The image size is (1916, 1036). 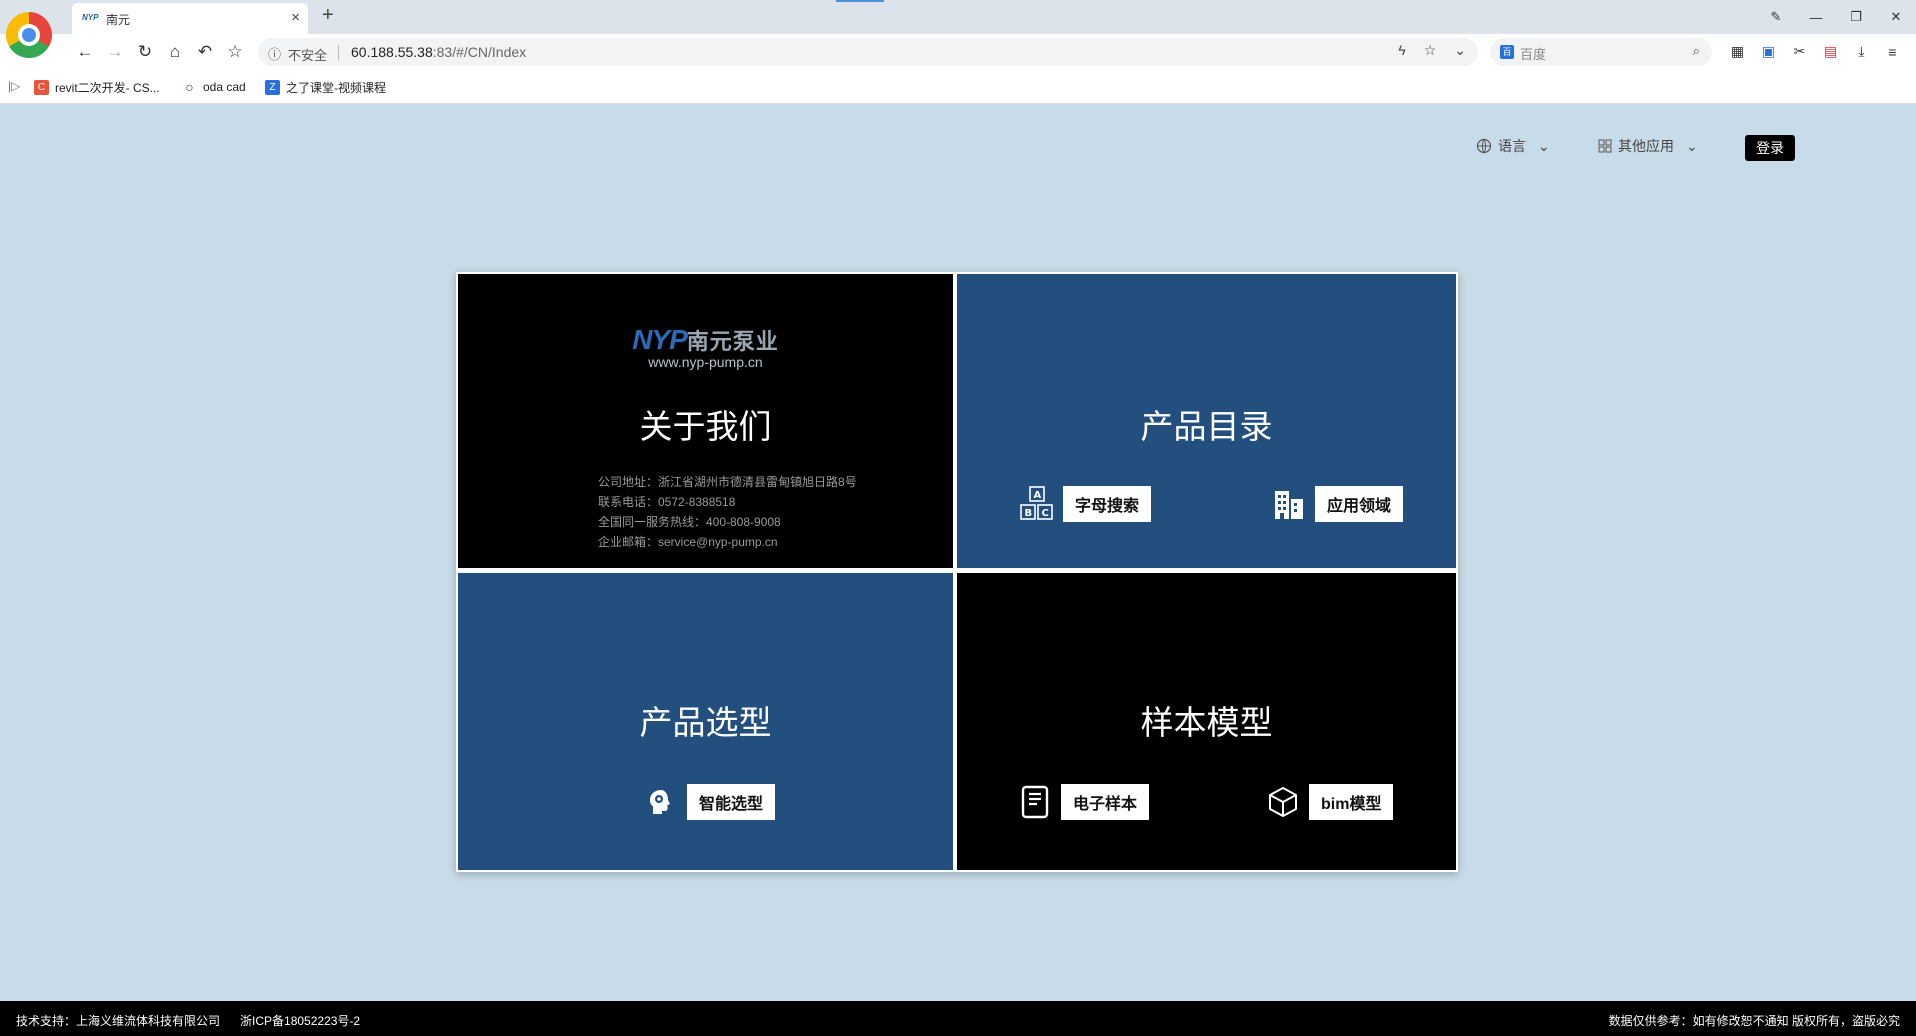 I want to click on scissors-icon: ✂, so click(x=1799, y=51).